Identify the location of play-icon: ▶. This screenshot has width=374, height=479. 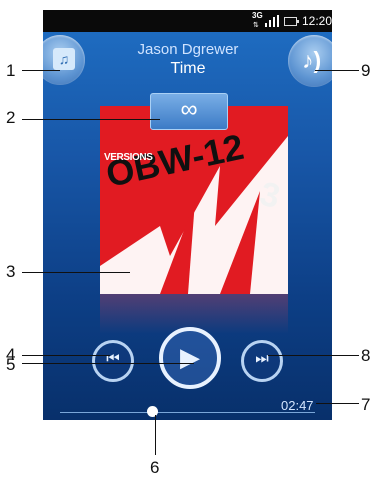
(190, 357).